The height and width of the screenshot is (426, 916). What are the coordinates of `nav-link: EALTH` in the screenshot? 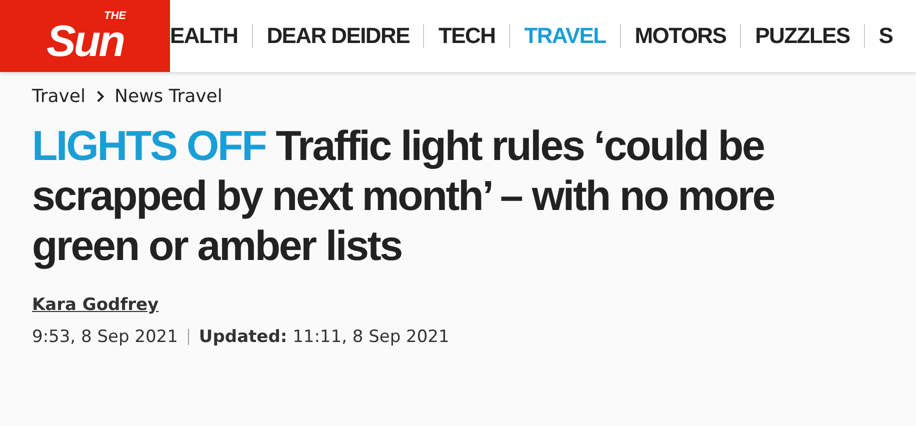 It's located at (211, 36).